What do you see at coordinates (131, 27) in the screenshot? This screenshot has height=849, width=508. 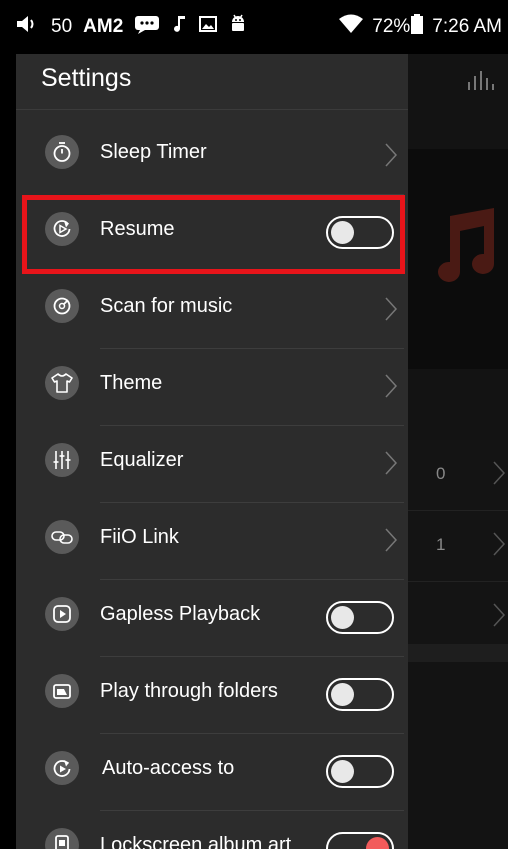 I see `status-left: 50 AM2` at bounding box center [131, 27].